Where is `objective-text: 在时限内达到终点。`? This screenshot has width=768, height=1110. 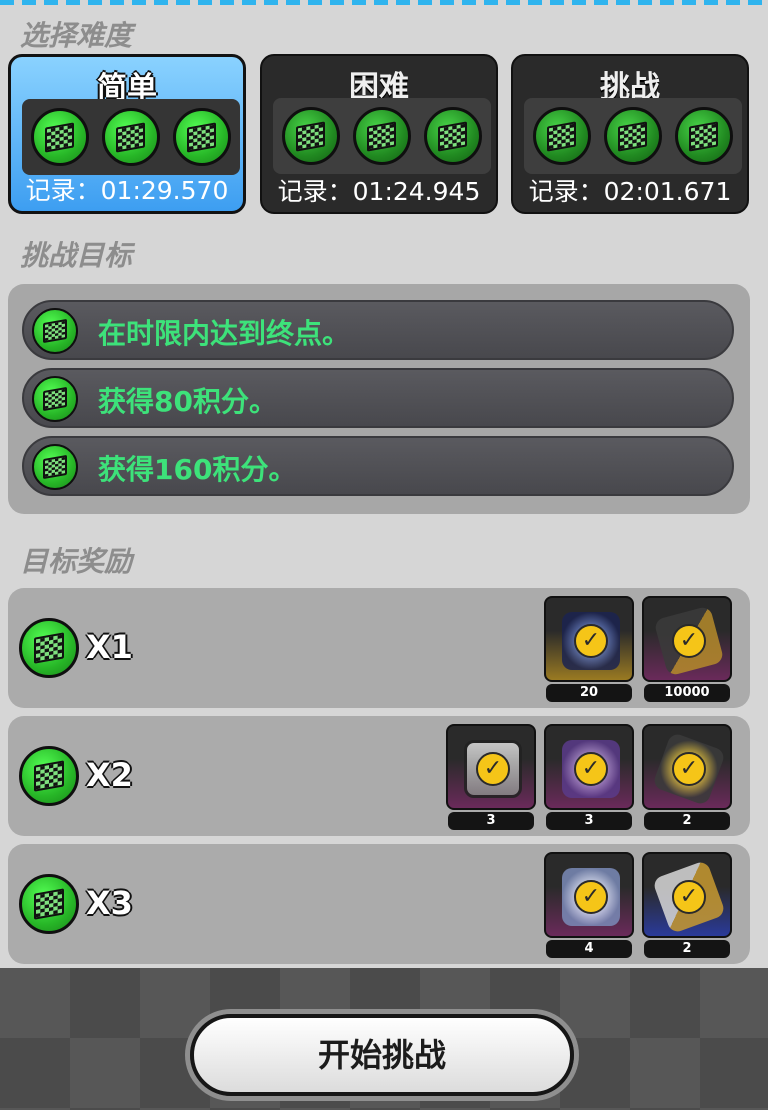
objective-text: 在时限内达到终点。 is located at coordinates (224, 333).